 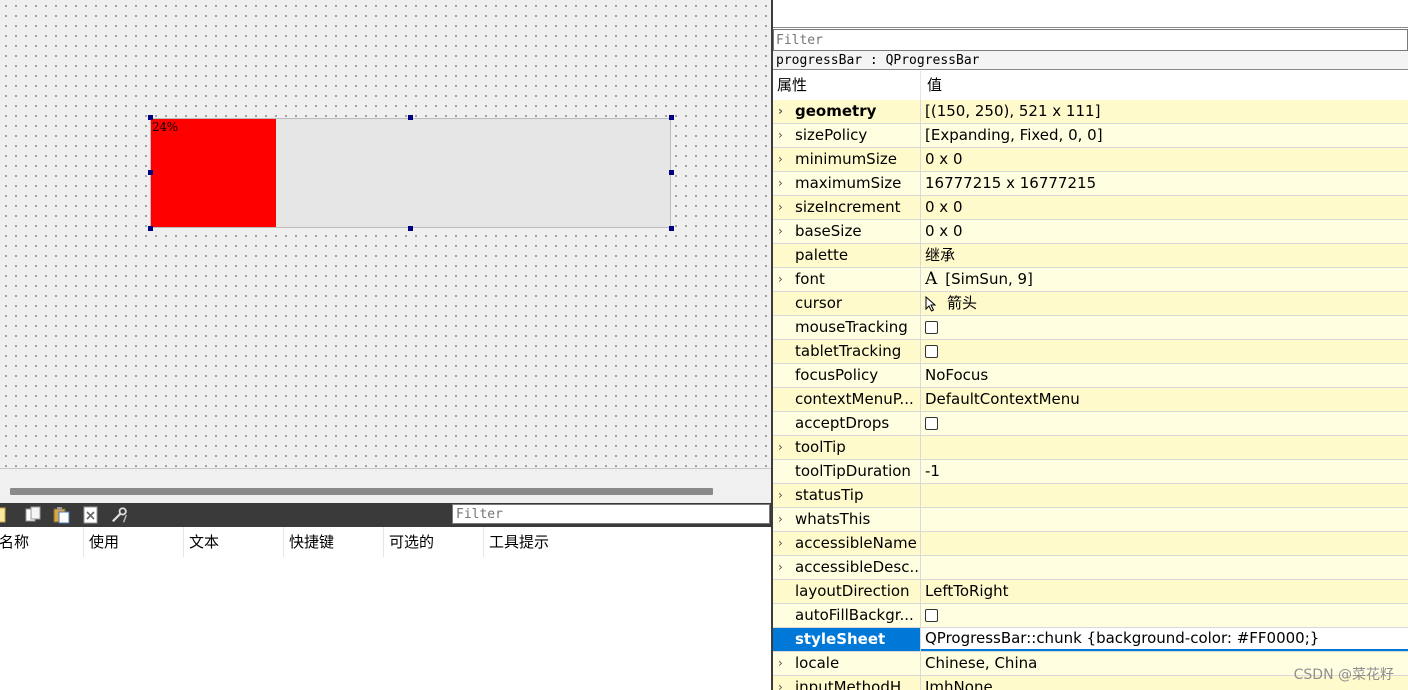 I want to click on property-row: › sizePolicy [Expanding, Fixed, 0, 0], so click(x=1090, y=136).